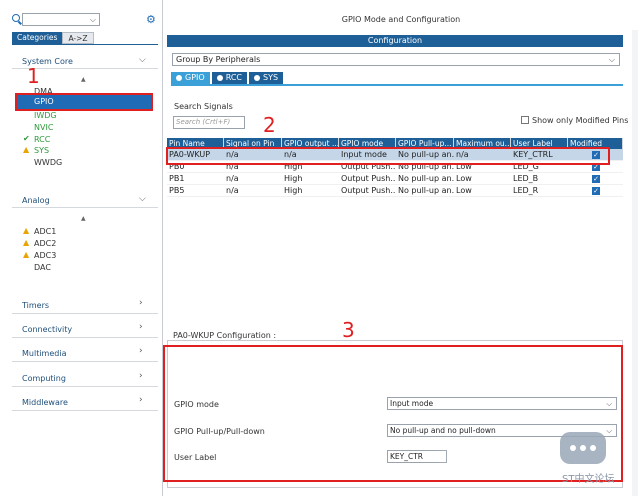 Image resolution: width=638 pixels, height=496 pixels. I want to click on table-cell: LED_B, so click(526, 178).